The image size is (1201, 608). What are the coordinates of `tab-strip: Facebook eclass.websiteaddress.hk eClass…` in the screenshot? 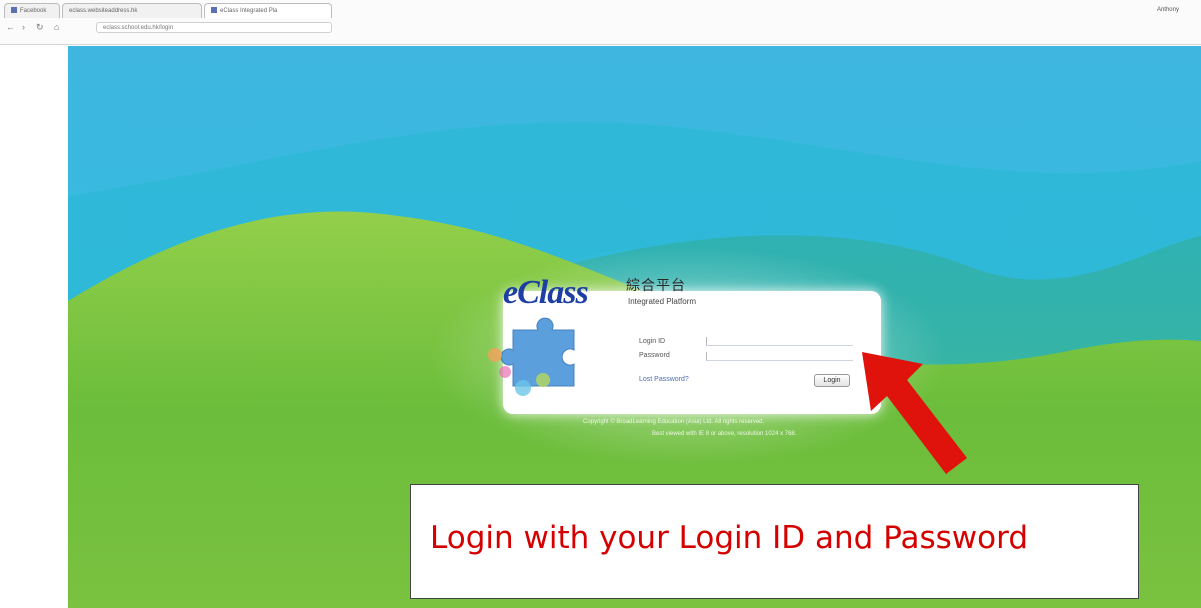 It's located at (600, 10).